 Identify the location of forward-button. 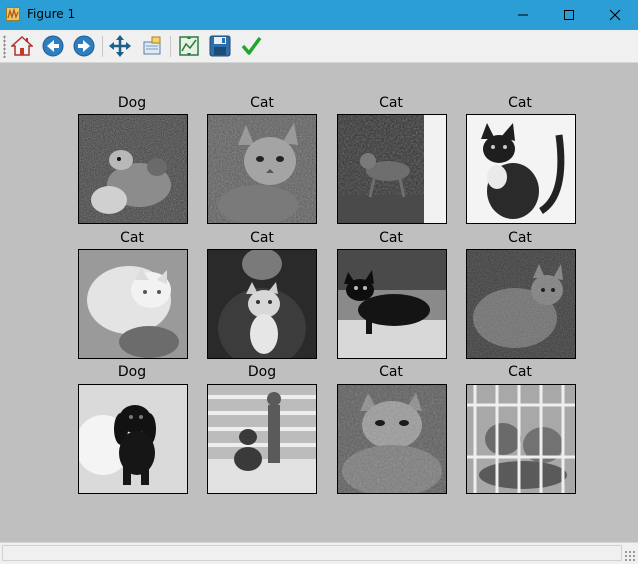
(84, 46).